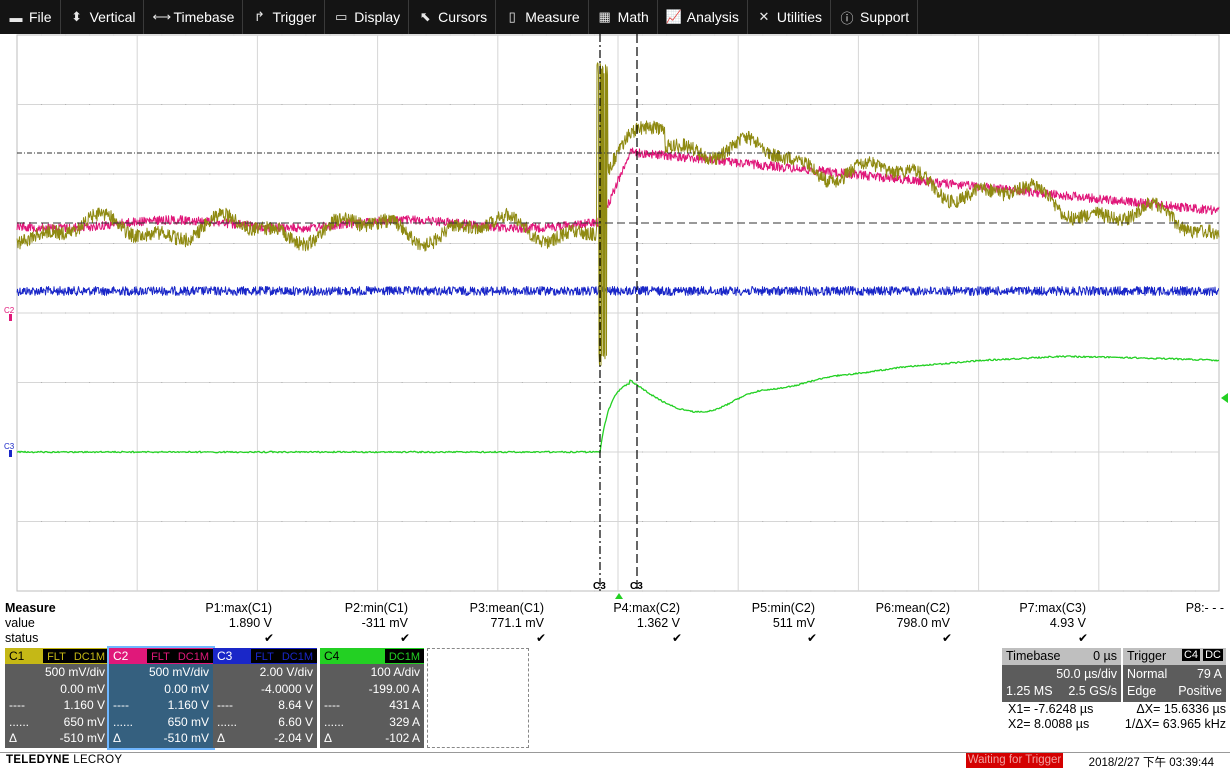 Image resolution: width=1230 pixels, height=770 pixels. I want to click on trigger-edge-icon: ↱, so click(259, 16).